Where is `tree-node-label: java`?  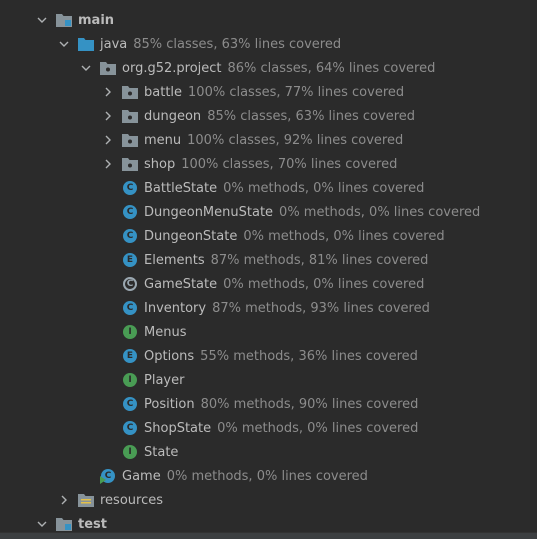 tree-node-label: java is located at coordinates (114, 44).